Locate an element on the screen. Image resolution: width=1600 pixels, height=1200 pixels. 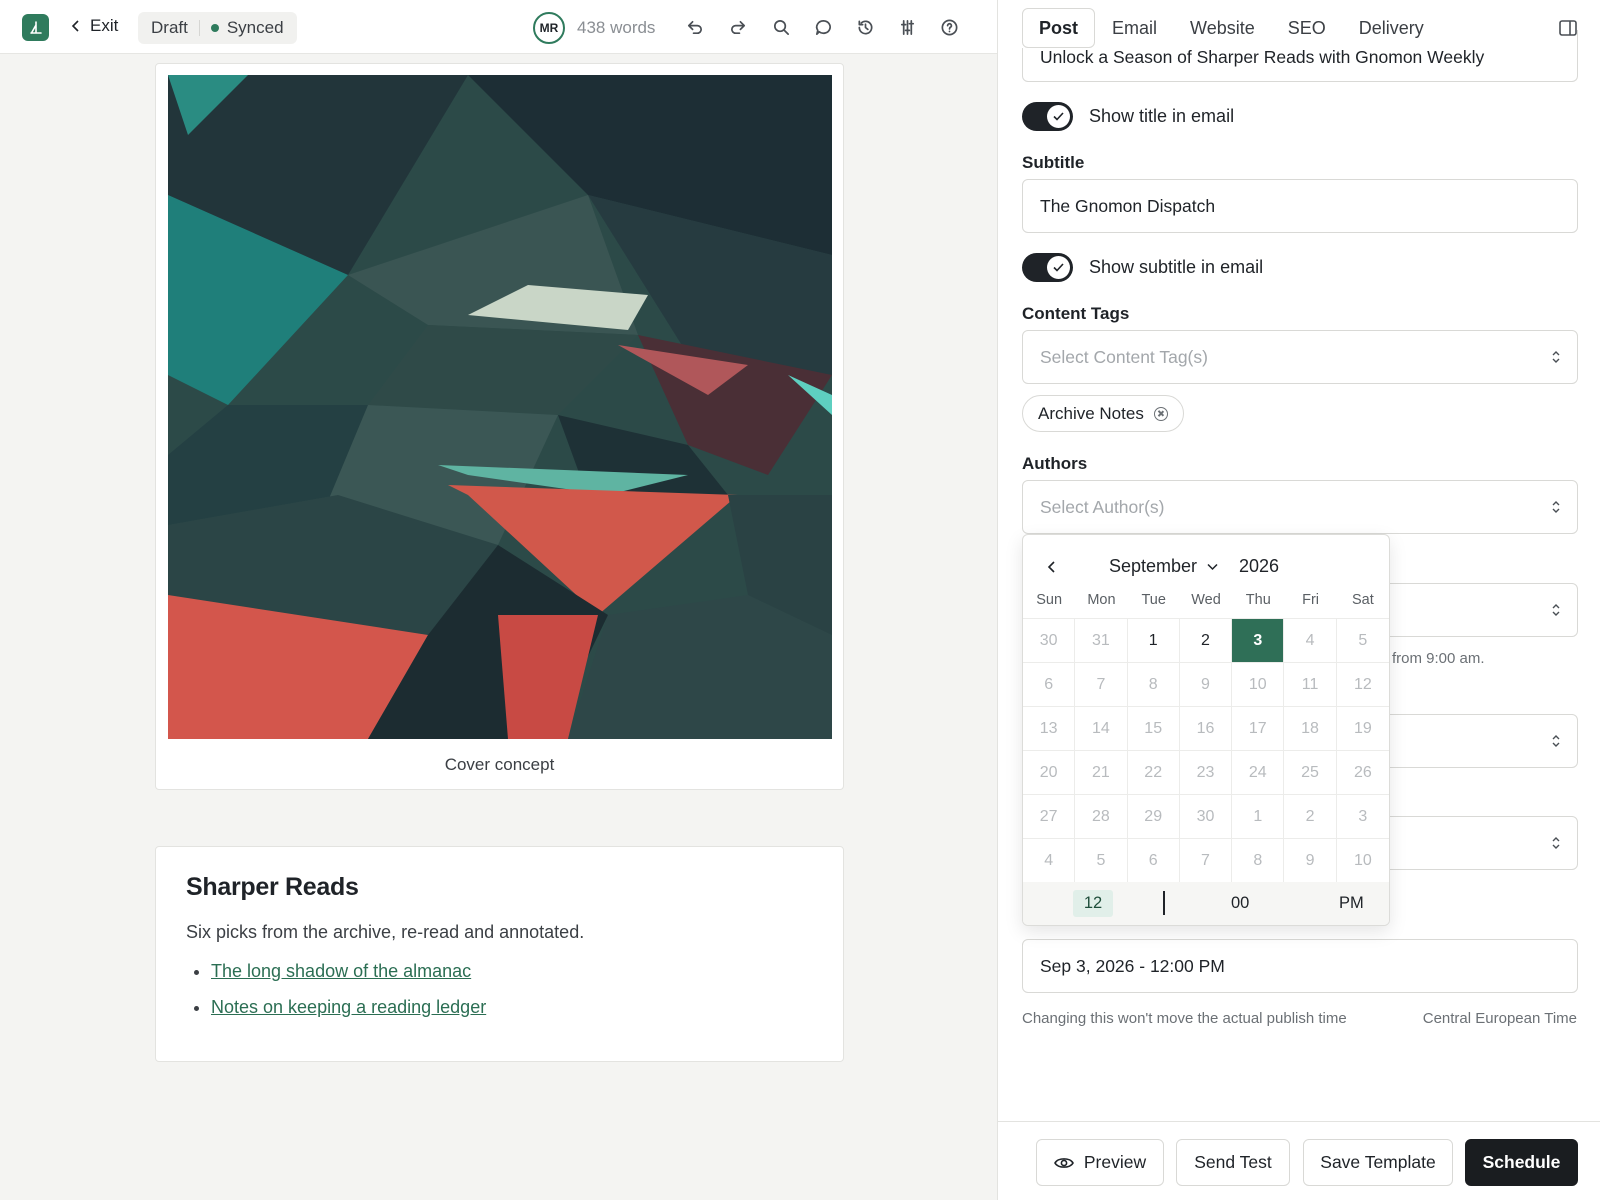
calendar-day: 27 is located at coordinates (1049, 817).